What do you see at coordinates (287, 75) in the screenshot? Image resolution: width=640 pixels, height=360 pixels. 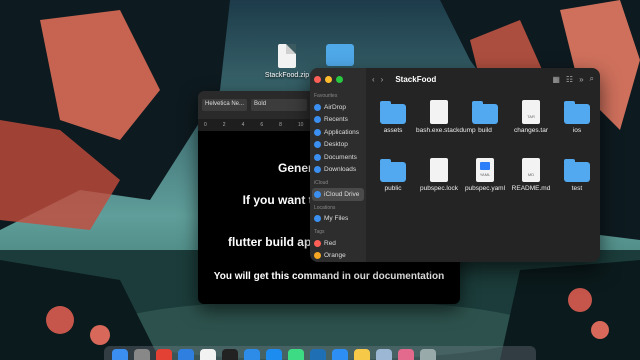 I see `desktop-file-label: StackFood.zip` at bounding box center [287, 75].